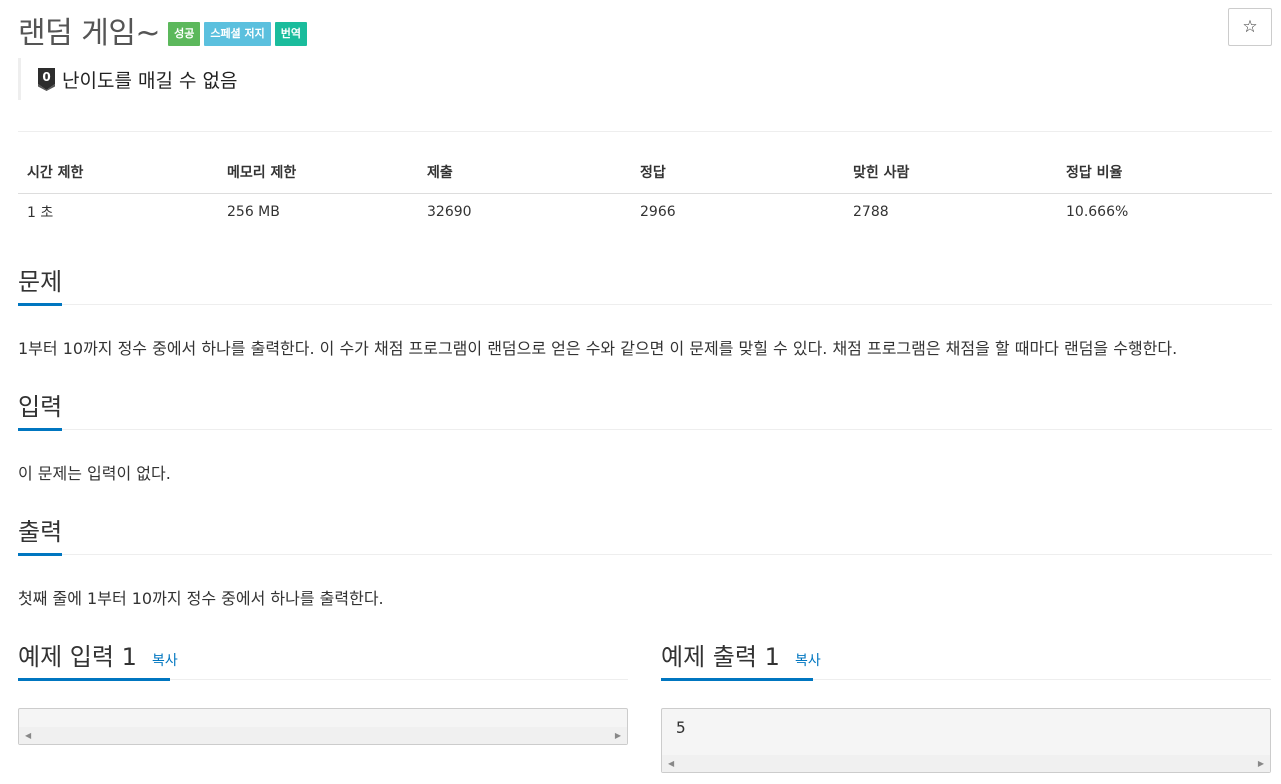  Describe the element at coordinates (524, 173) in the screenshot. I see `table-header-submissions: 제출` at that location.